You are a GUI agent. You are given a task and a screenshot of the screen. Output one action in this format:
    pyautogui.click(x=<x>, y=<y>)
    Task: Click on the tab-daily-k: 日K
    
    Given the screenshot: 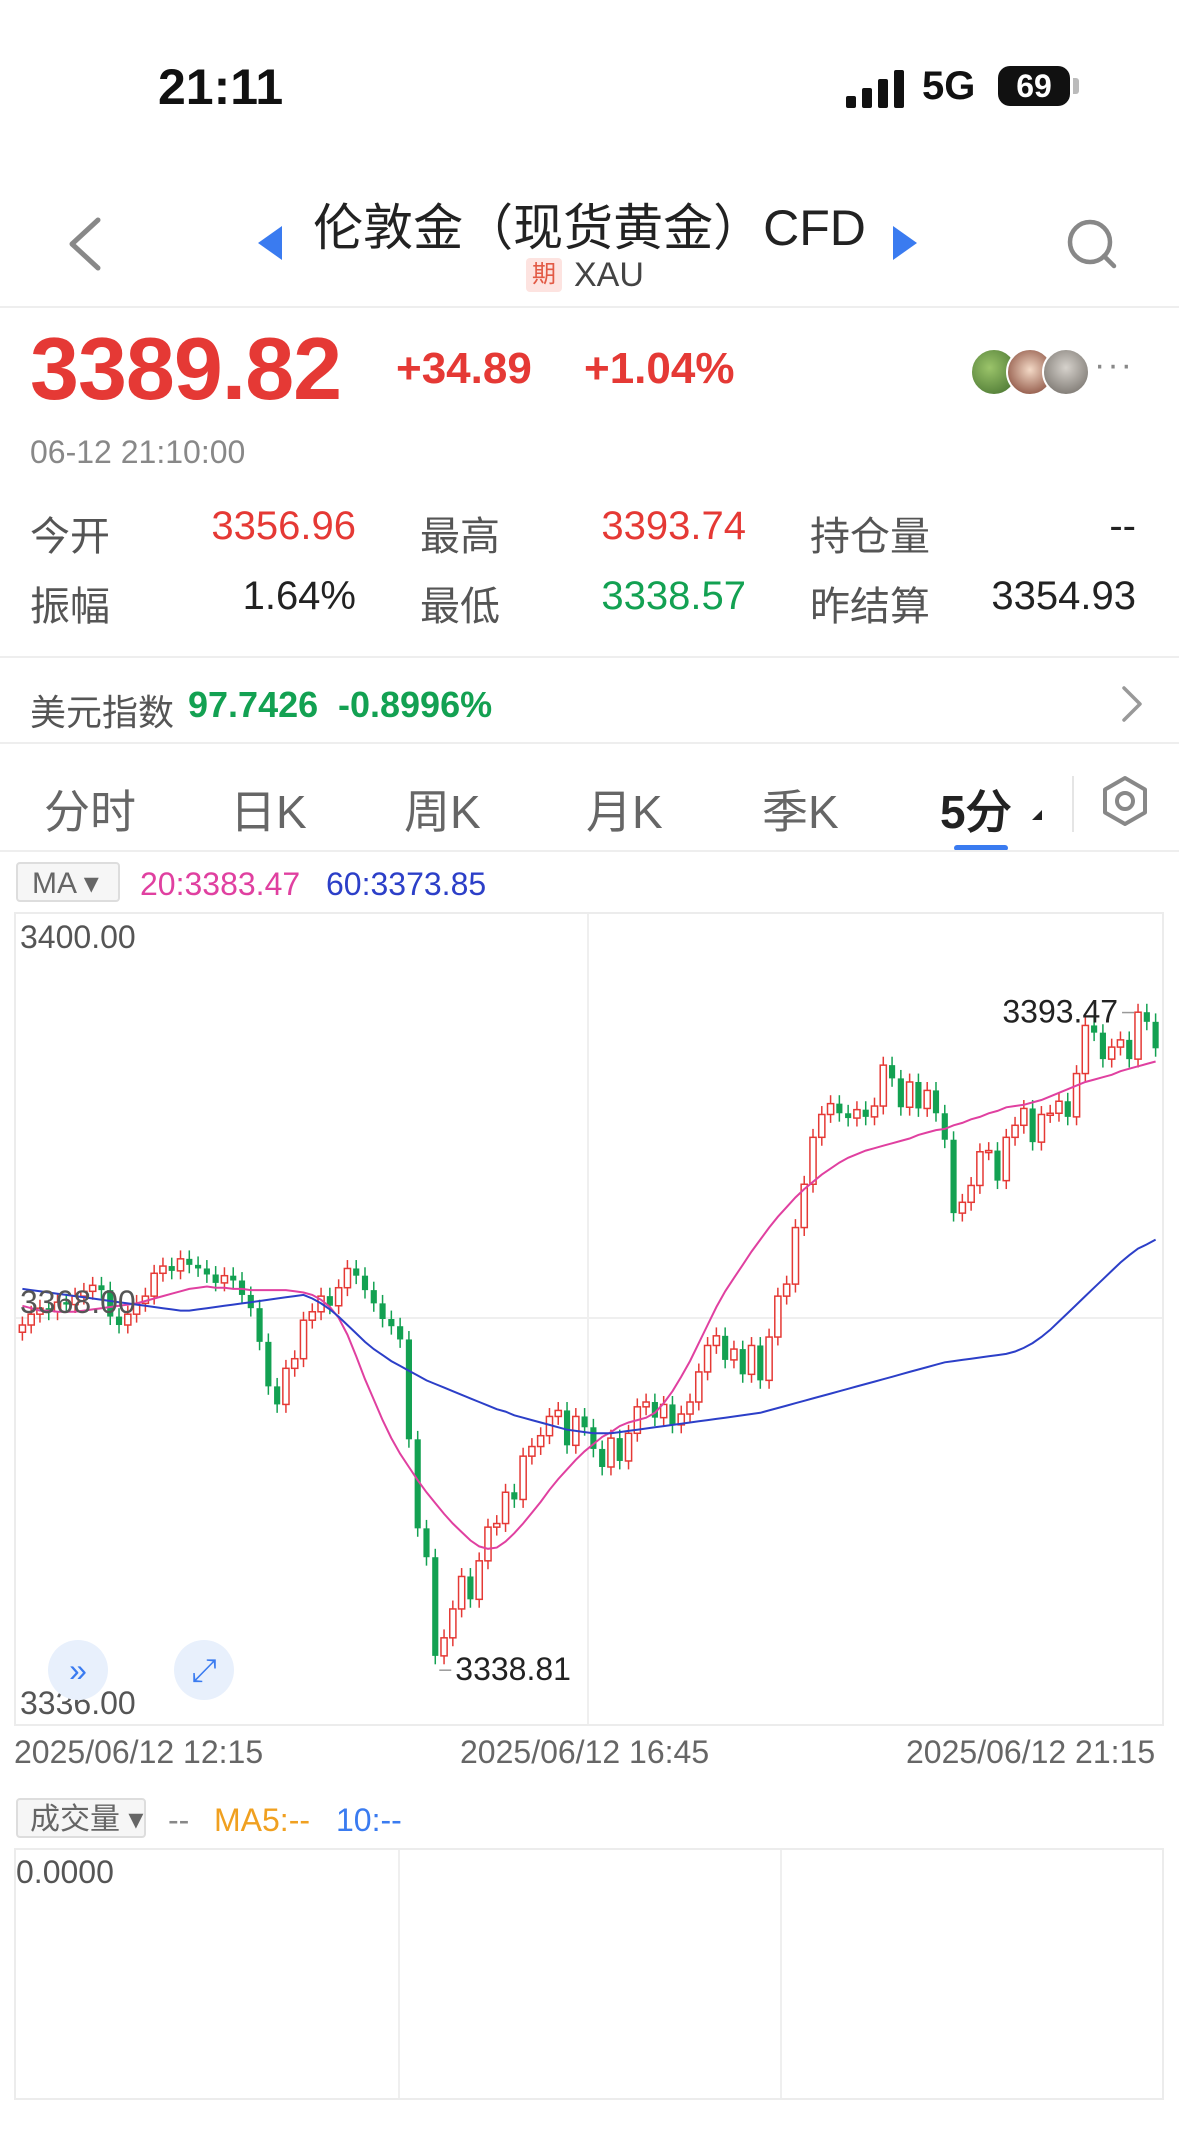 What is the action you would take?
    pyautogui.click(x=268, y=809)
    